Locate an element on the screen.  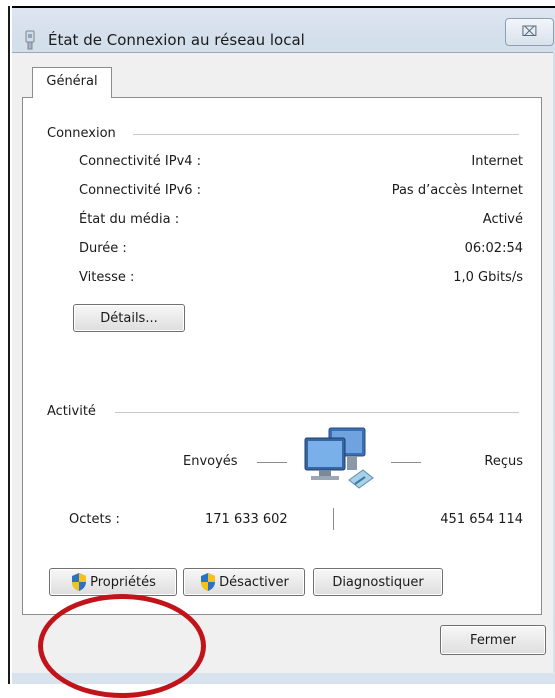
bytes-label: Octets : is located at coordinates (94, 519).